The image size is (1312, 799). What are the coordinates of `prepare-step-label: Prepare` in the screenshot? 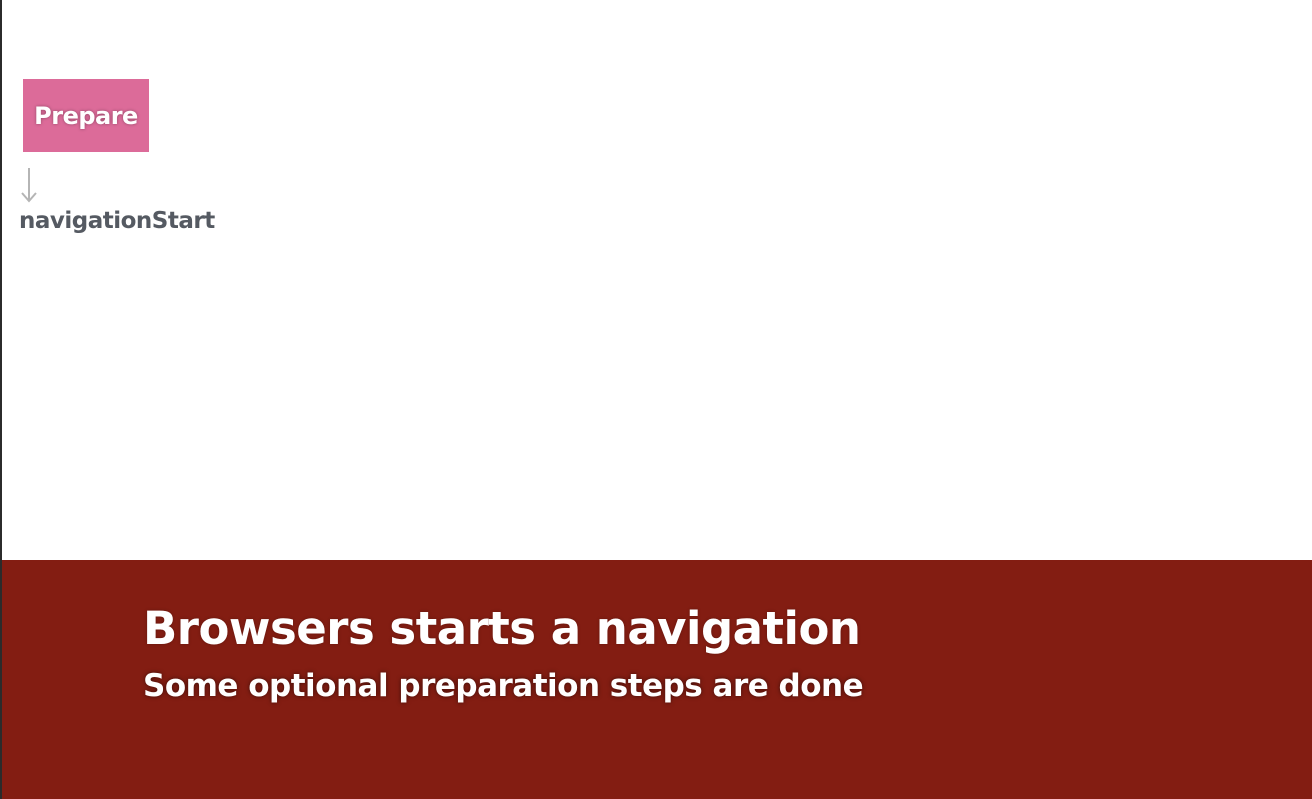 It's located at (86, 115).